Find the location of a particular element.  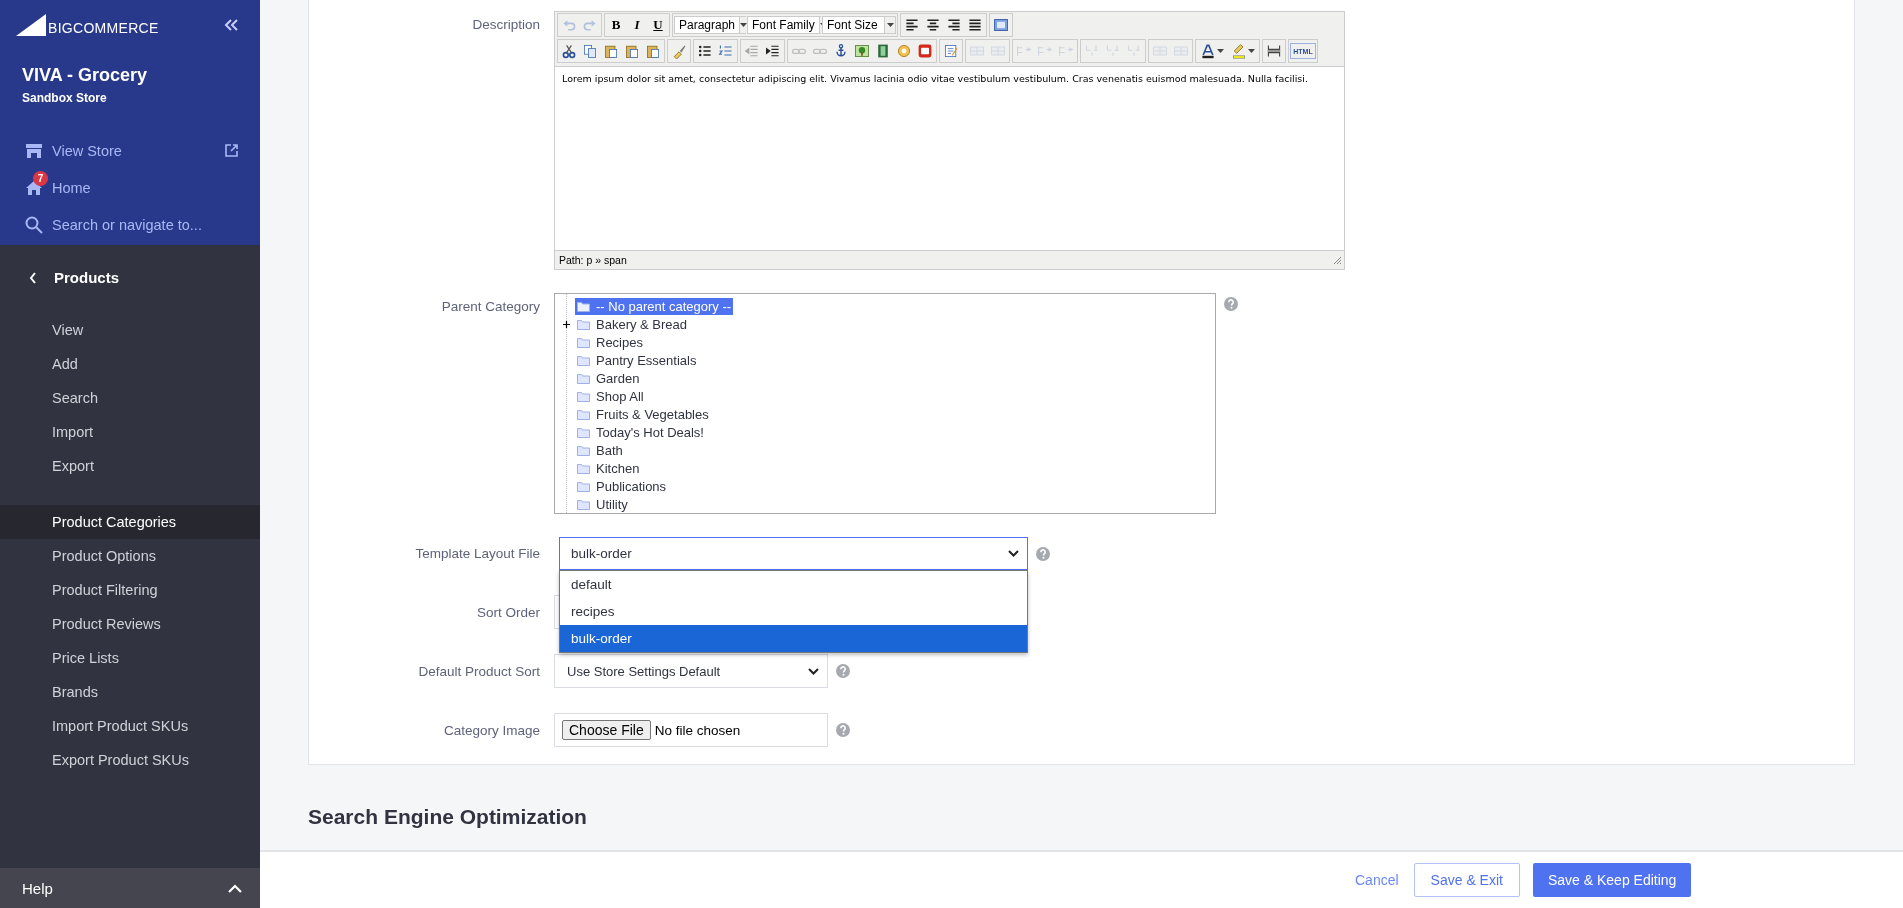

save-keep-editing-button: Save & Keep Editing is located at coordinates (1612, 880).